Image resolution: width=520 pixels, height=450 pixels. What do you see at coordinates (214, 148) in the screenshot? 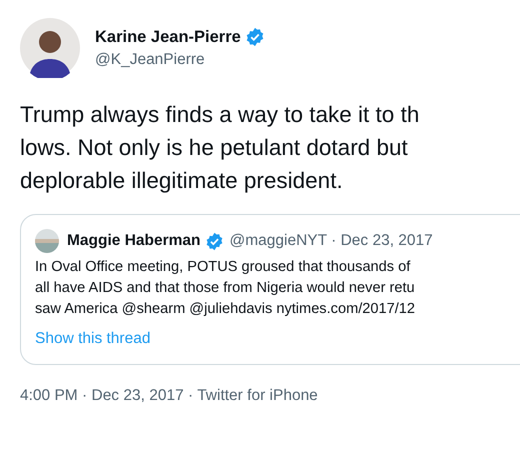
I see `tweet-text: lows. Not only is he petulant dotard but` at bounding box center [214, 148].